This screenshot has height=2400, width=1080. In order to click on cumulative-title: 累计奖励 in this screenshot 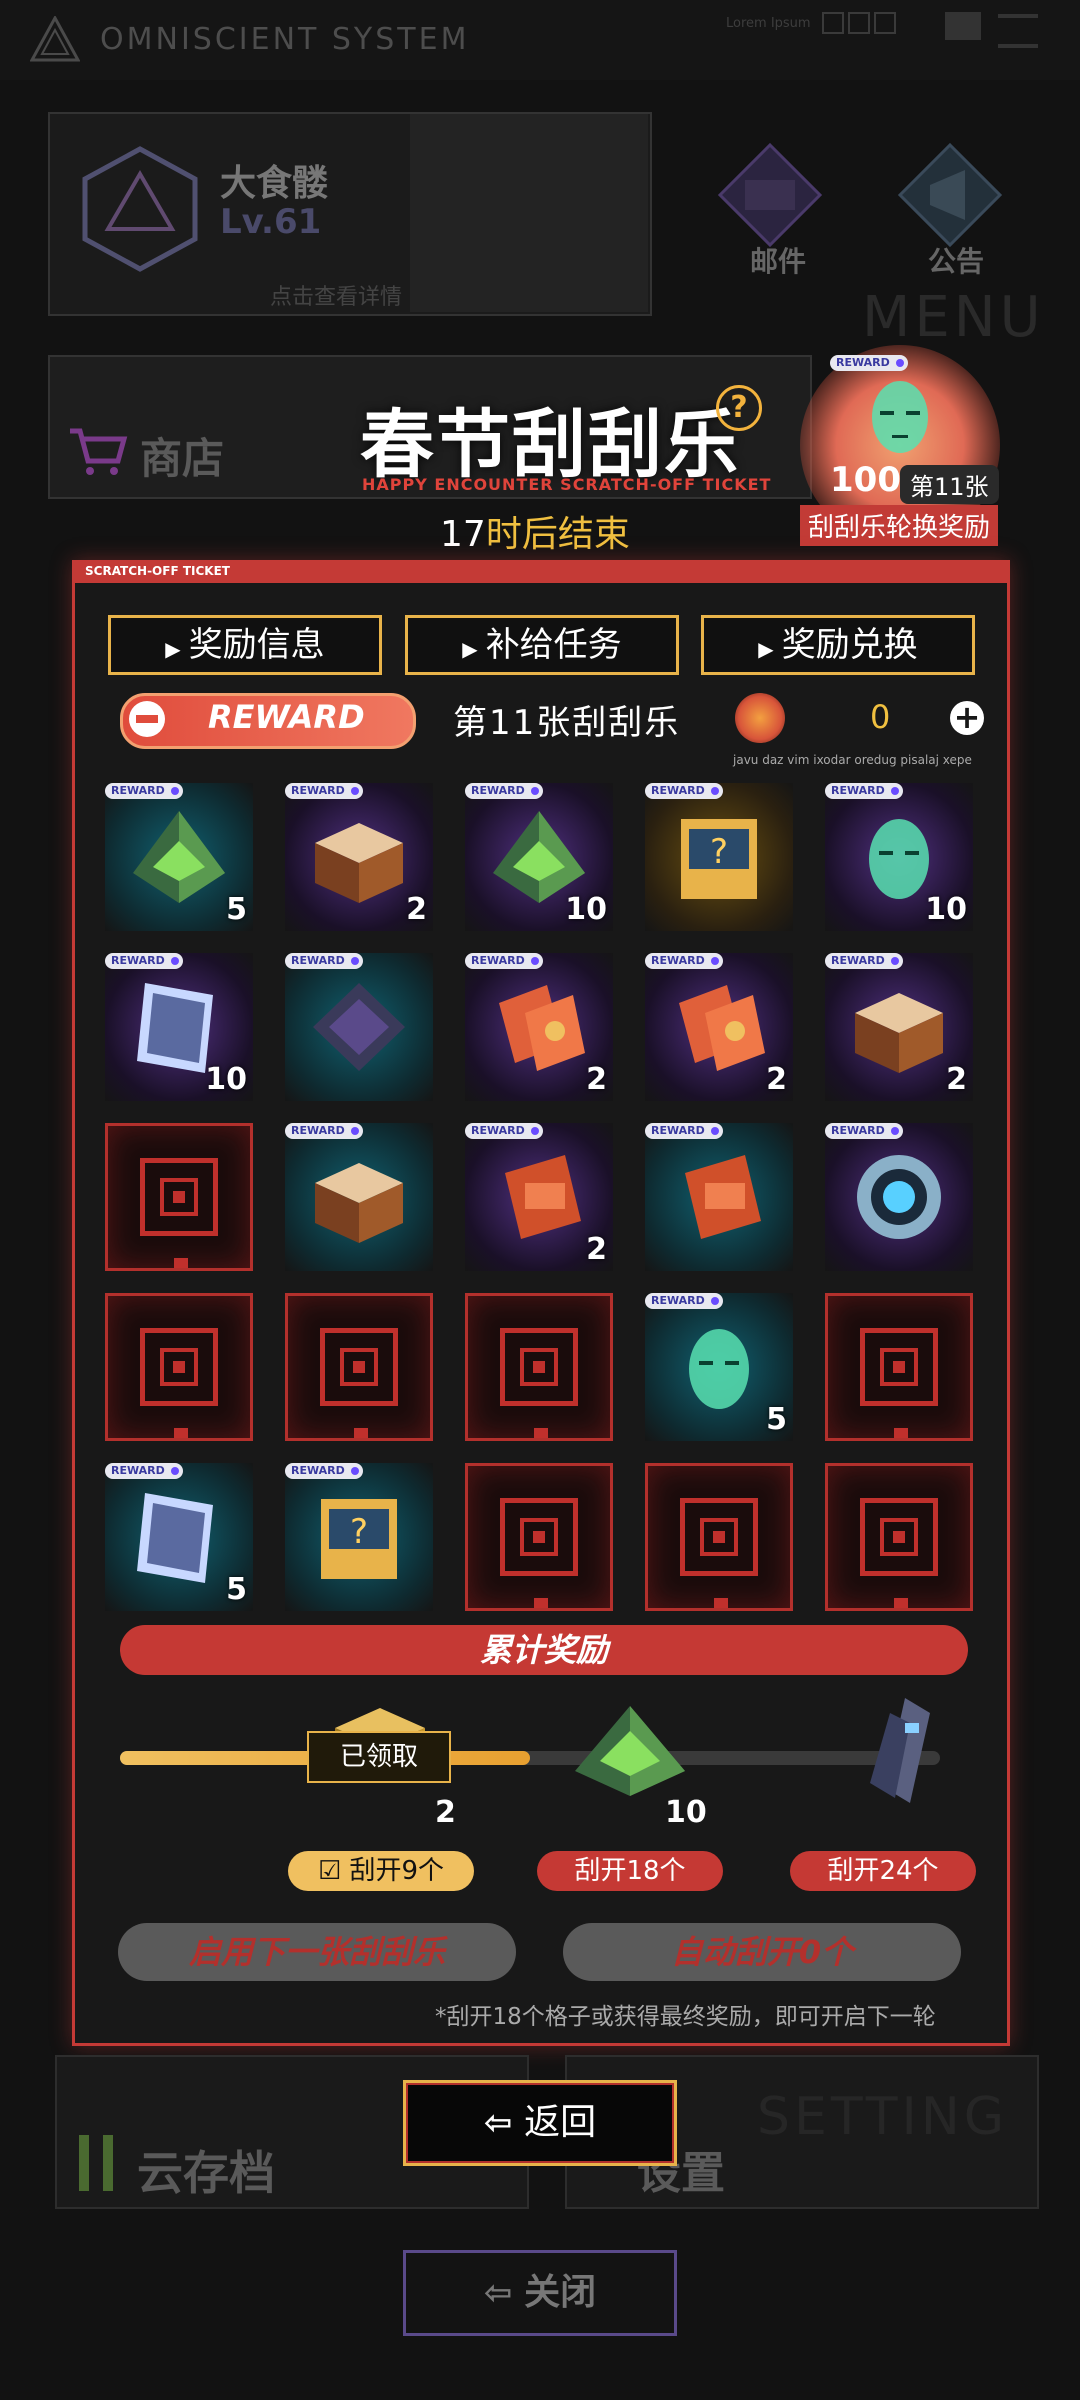, I will do `click(544, 1650)`.